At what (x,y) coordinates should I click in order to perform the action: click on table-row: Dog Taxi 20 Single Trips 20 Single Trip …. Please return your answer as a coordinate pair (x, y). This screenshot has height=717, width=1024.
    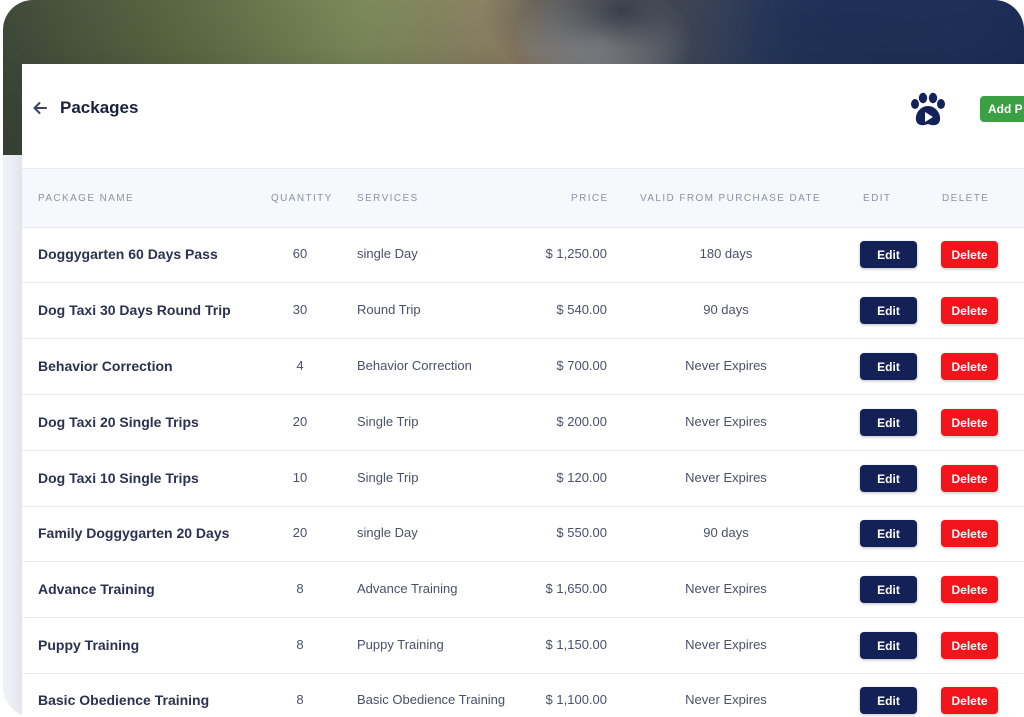
    Looking at the image, I should click on (523, 423).